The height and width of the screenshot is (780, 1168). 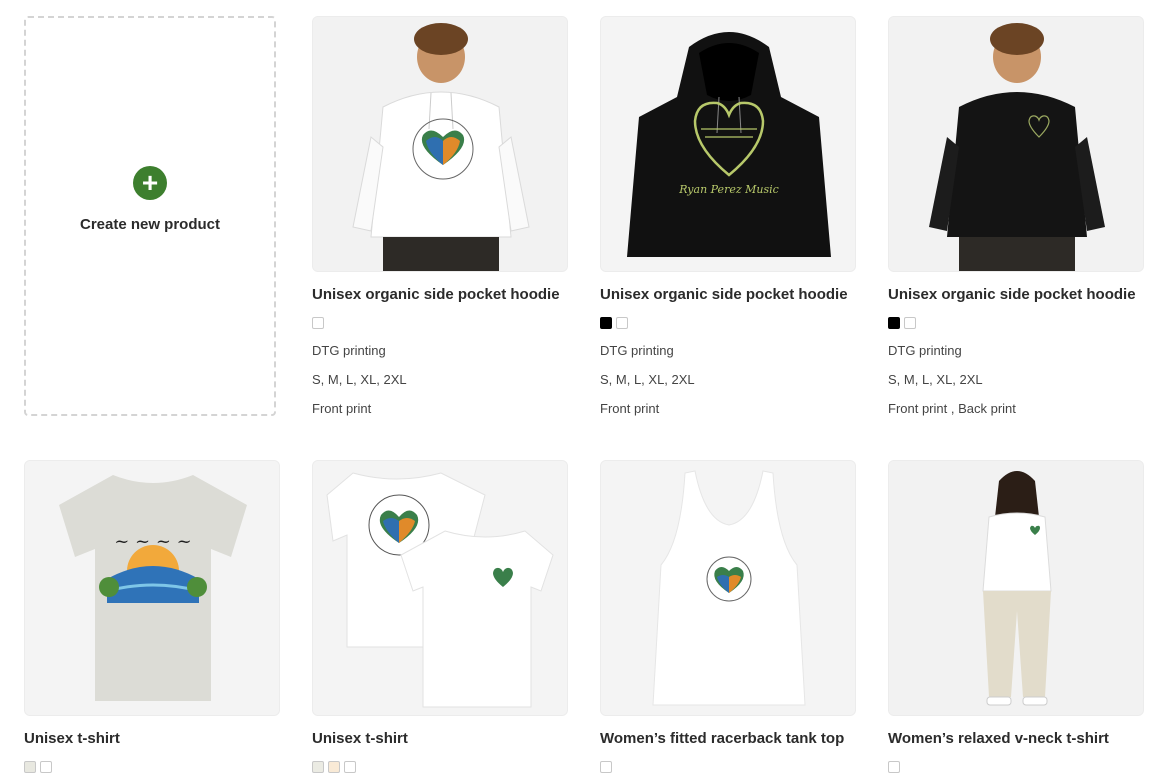 What do you see at coordinates (150, 224) in the screenshot?
I see `create-new-product-label: Create new product` at bounding box center [150, 224].